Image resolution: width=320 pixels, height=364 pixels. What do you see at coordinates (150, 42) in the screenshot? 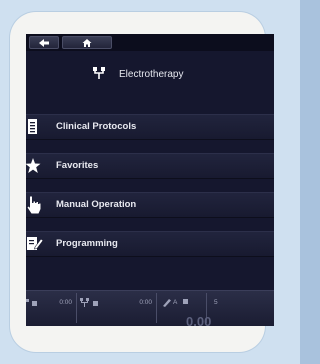
I see `nav-bar` at bounding box center [150, 42].